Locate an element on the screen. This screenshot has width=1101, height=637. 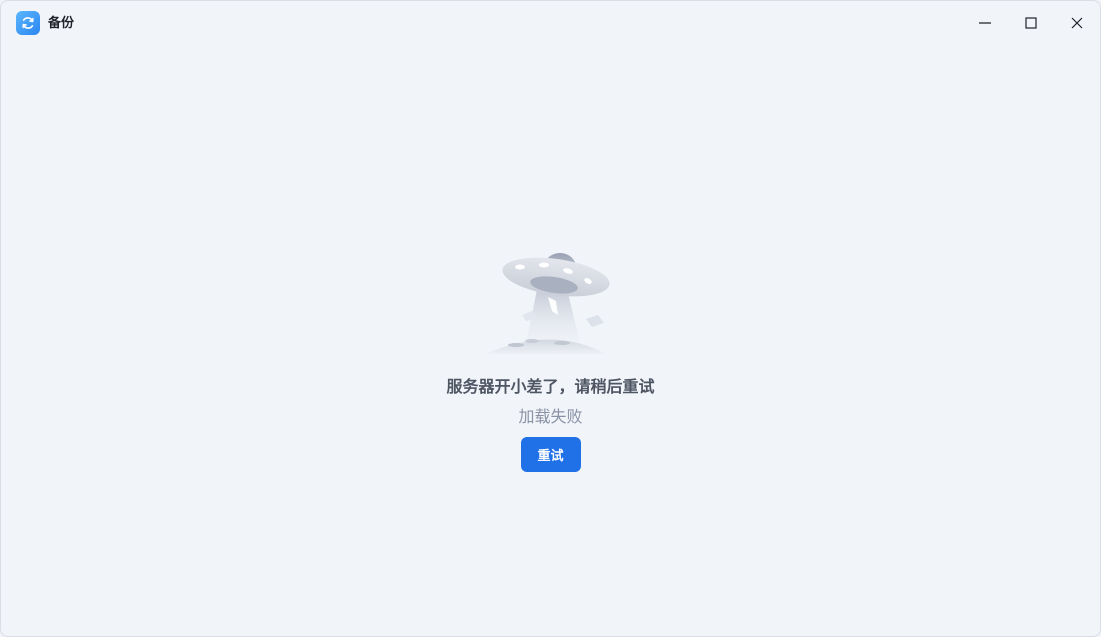
maximize-icon is located at coordinates (1031, 23).